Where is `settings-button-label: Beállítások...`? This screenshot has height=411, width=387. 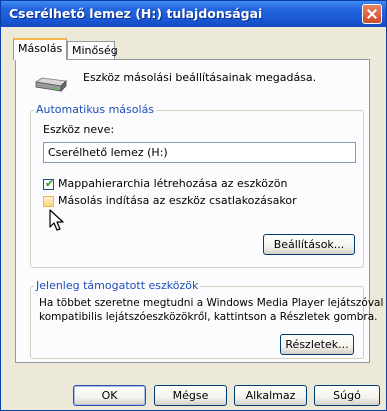
settings-button-label: Beállítások... is located at coordinates (309, 244).